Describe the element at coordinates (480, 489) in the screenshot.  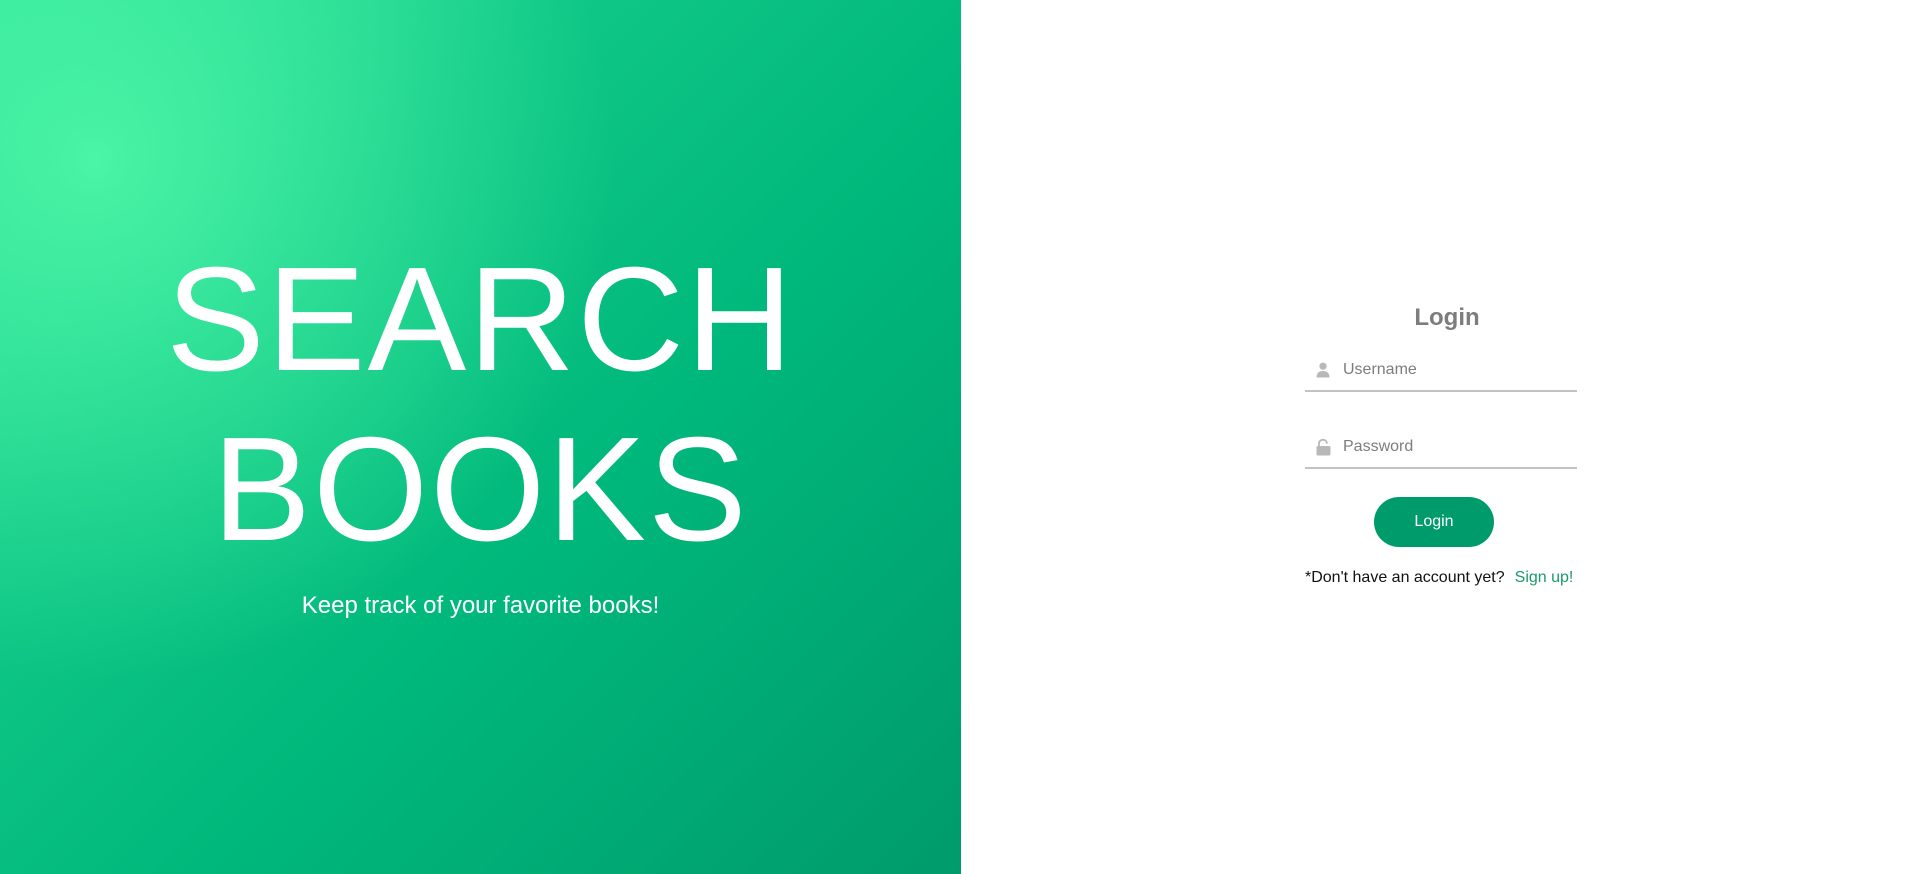
I see `hero-title-line2: BOOKS` at that location.